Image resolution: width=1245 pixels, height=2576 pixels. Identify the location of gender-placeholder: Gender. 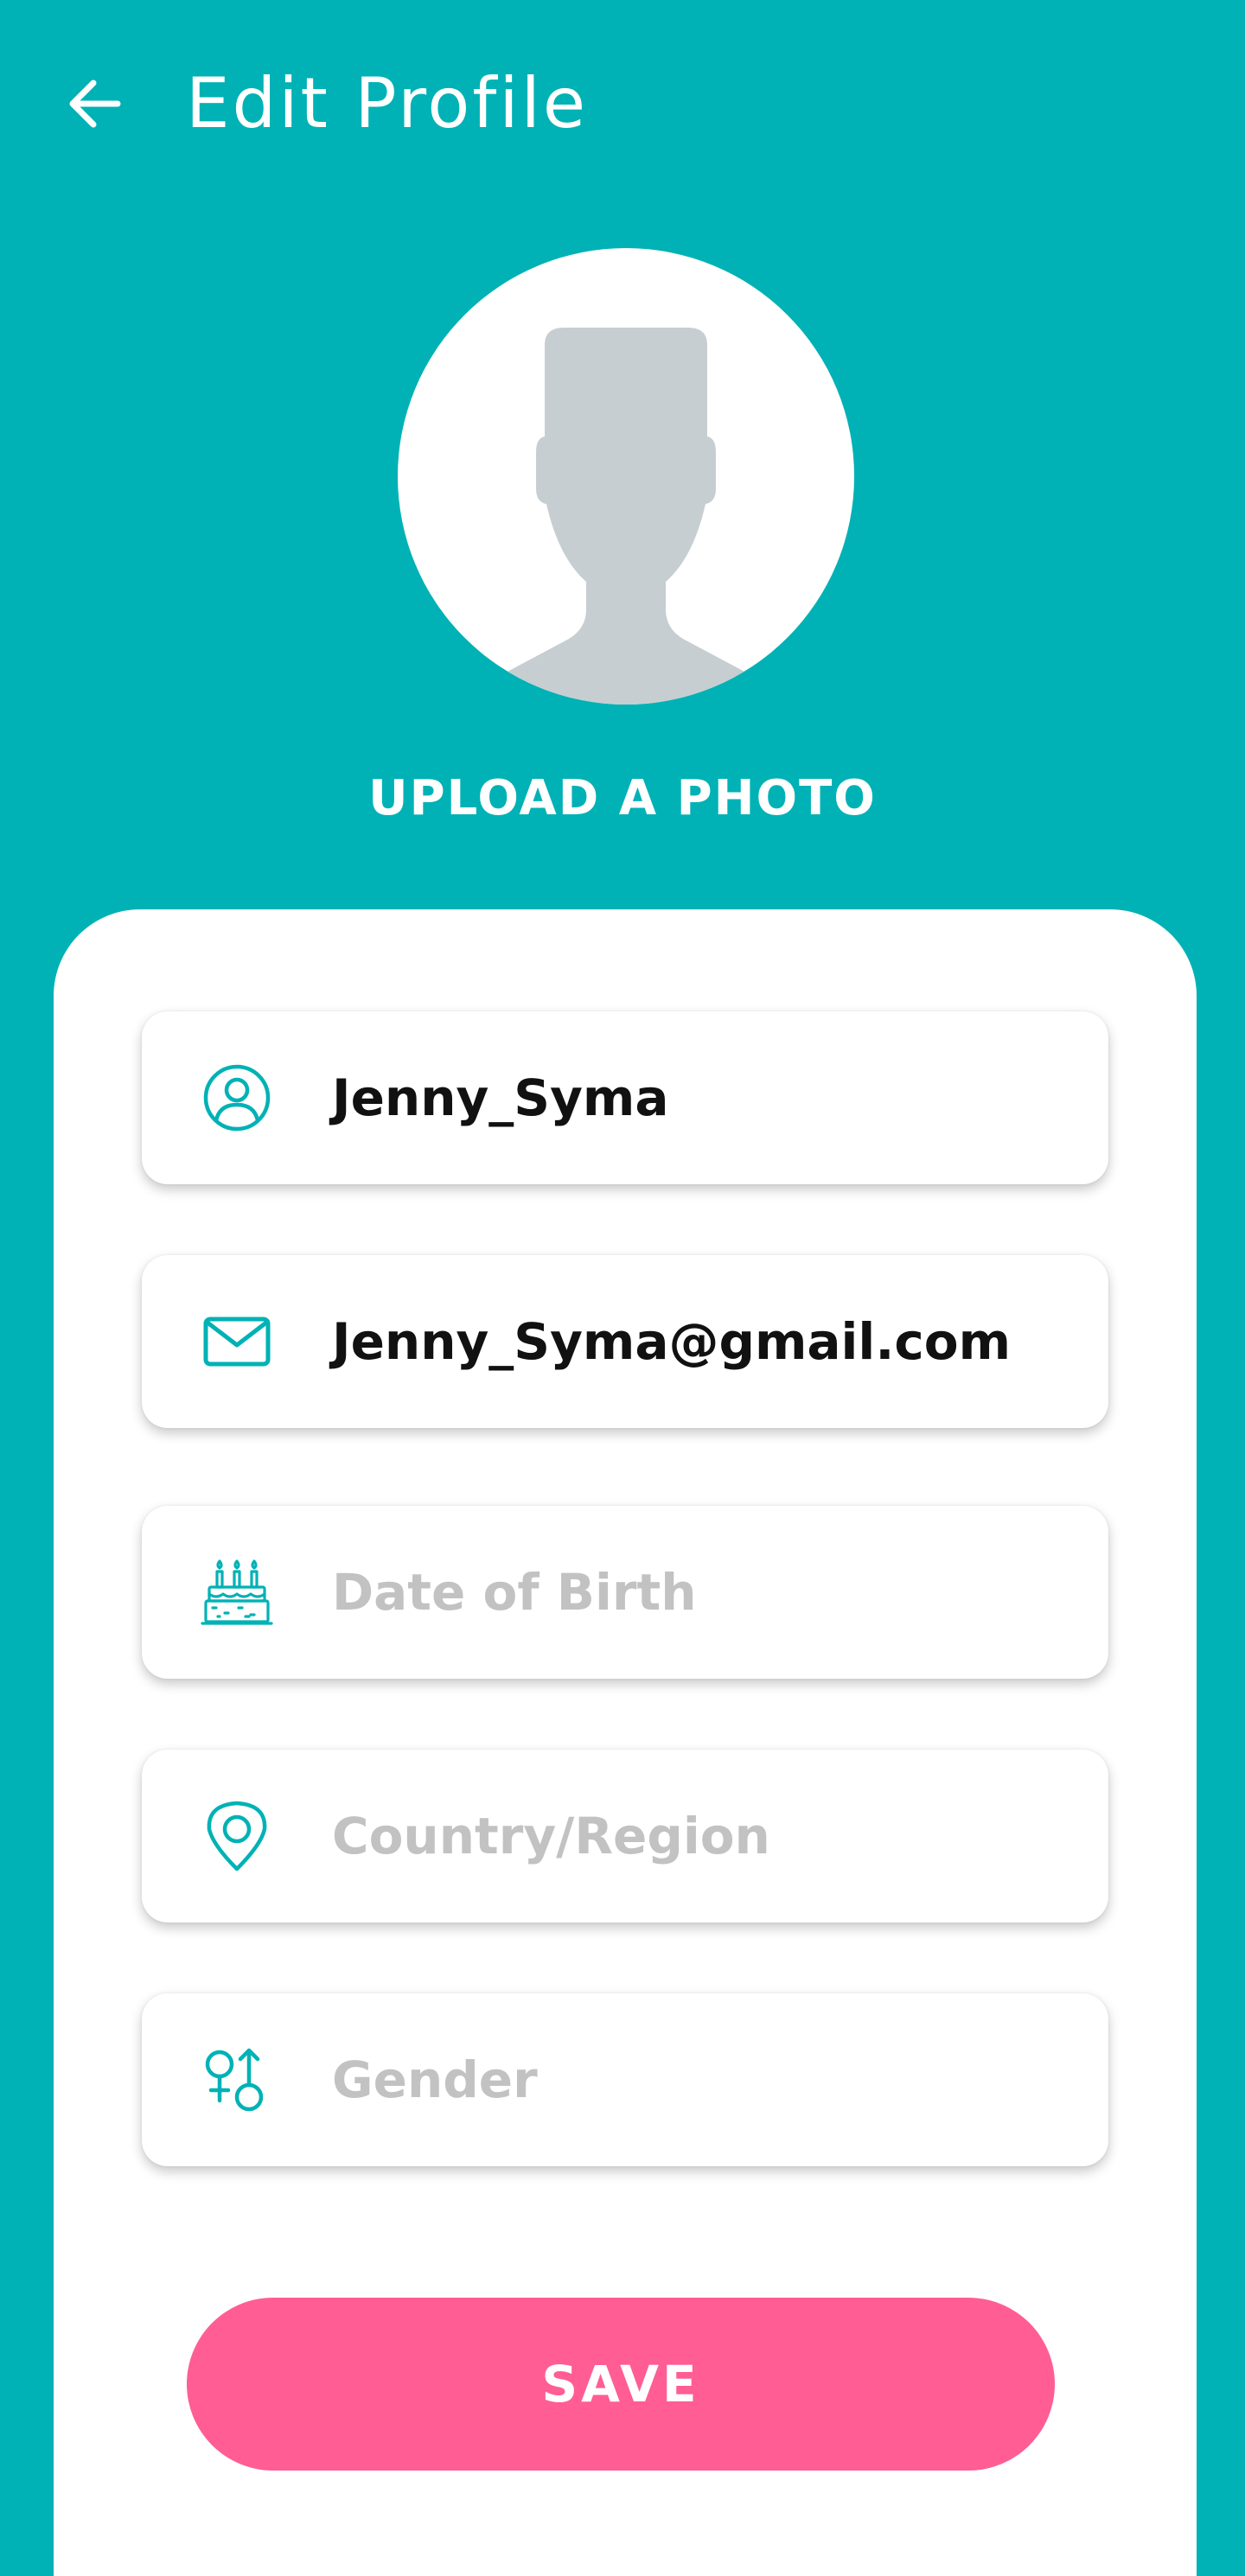
(435, 2079).